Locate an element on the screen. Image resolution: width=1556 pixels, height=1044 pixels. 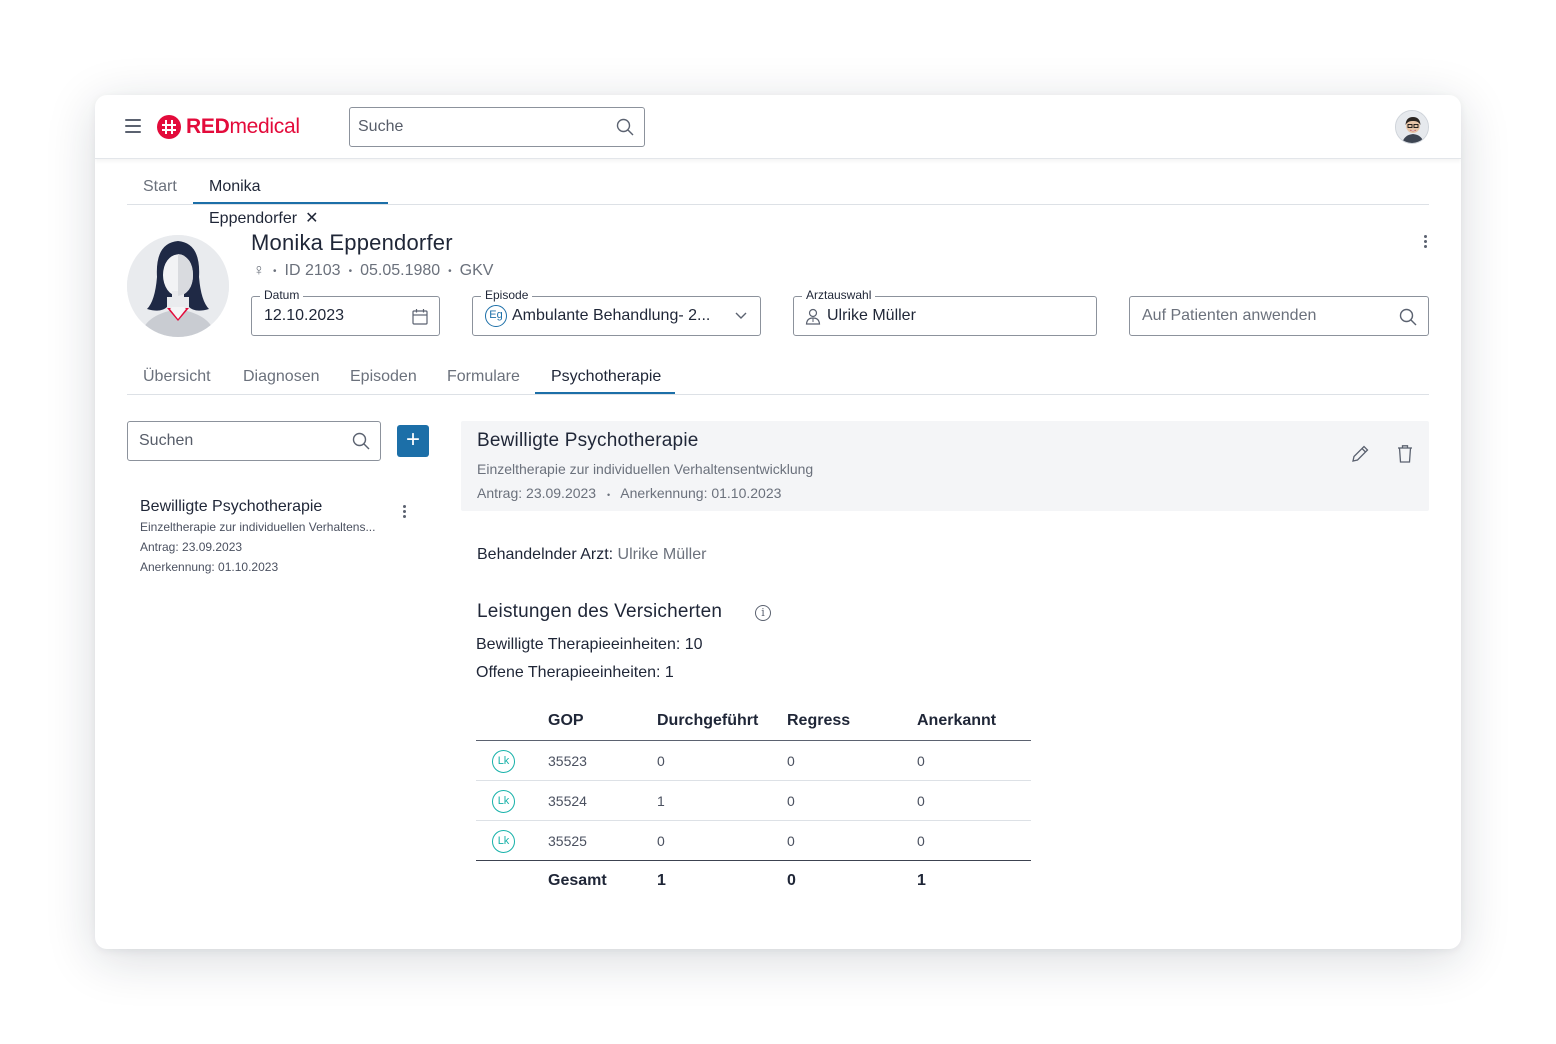
episode-select-label: Episode is located at coordinates (507, 295).